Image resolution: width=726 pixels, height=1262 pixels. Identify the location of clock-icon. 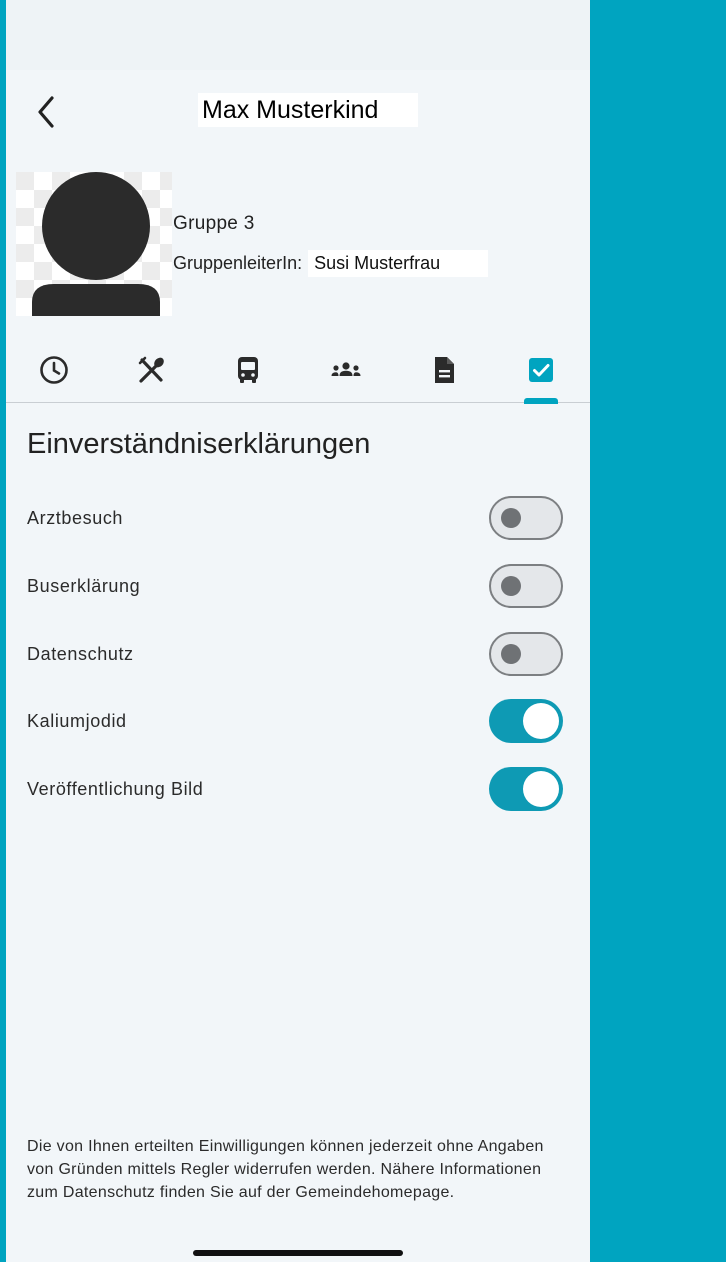
(54, 370).